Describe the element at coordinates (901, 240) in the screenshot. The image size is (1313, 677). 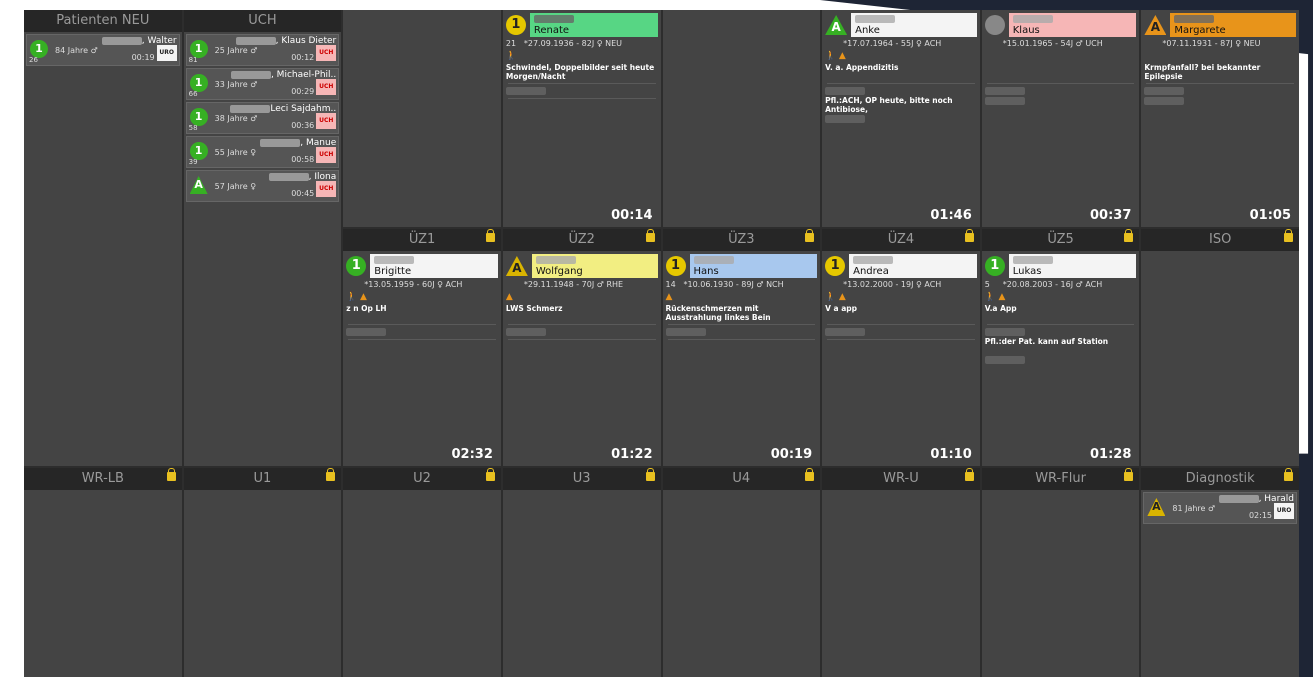
I see `column-header: ÜZ4` at that location.